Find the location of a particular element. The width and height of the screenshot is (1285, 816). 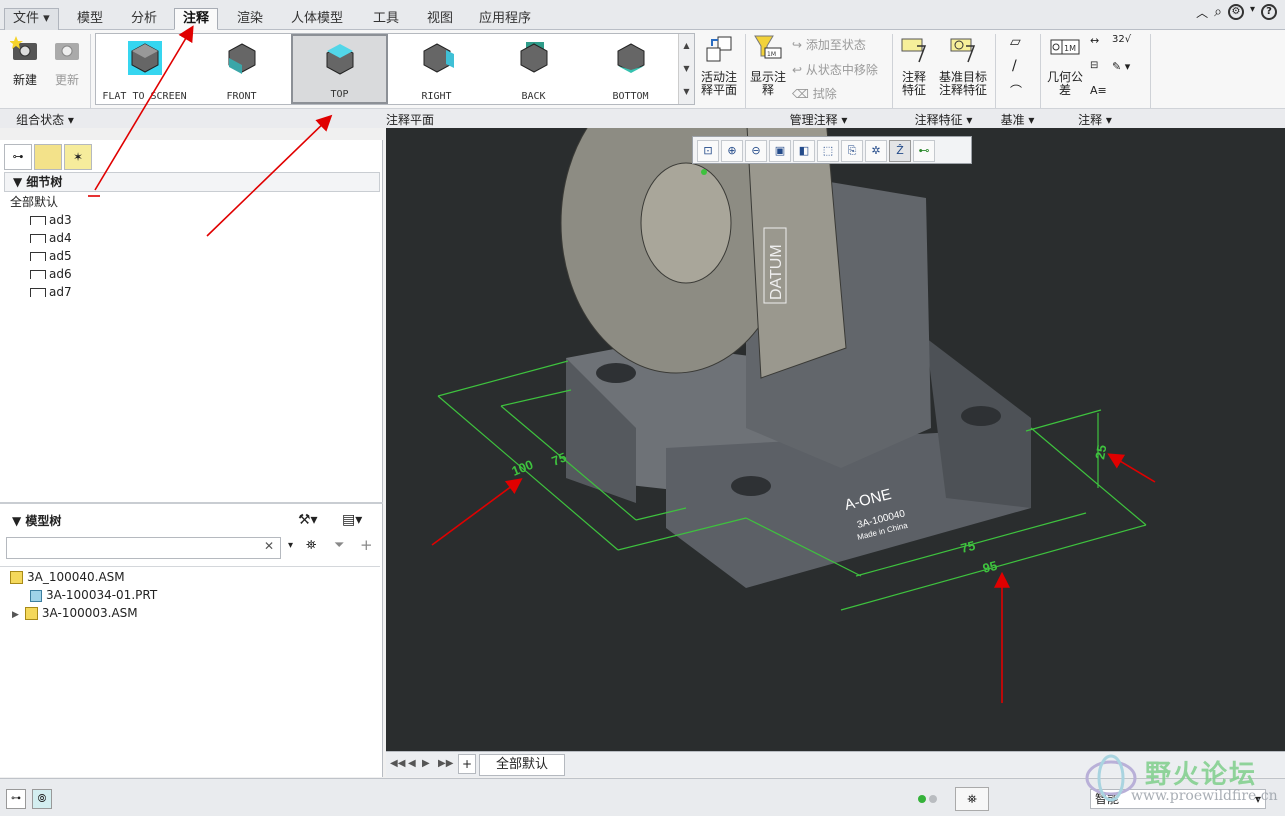

detail-tree-root: 全部默认 is located at coordinates (34, 202).